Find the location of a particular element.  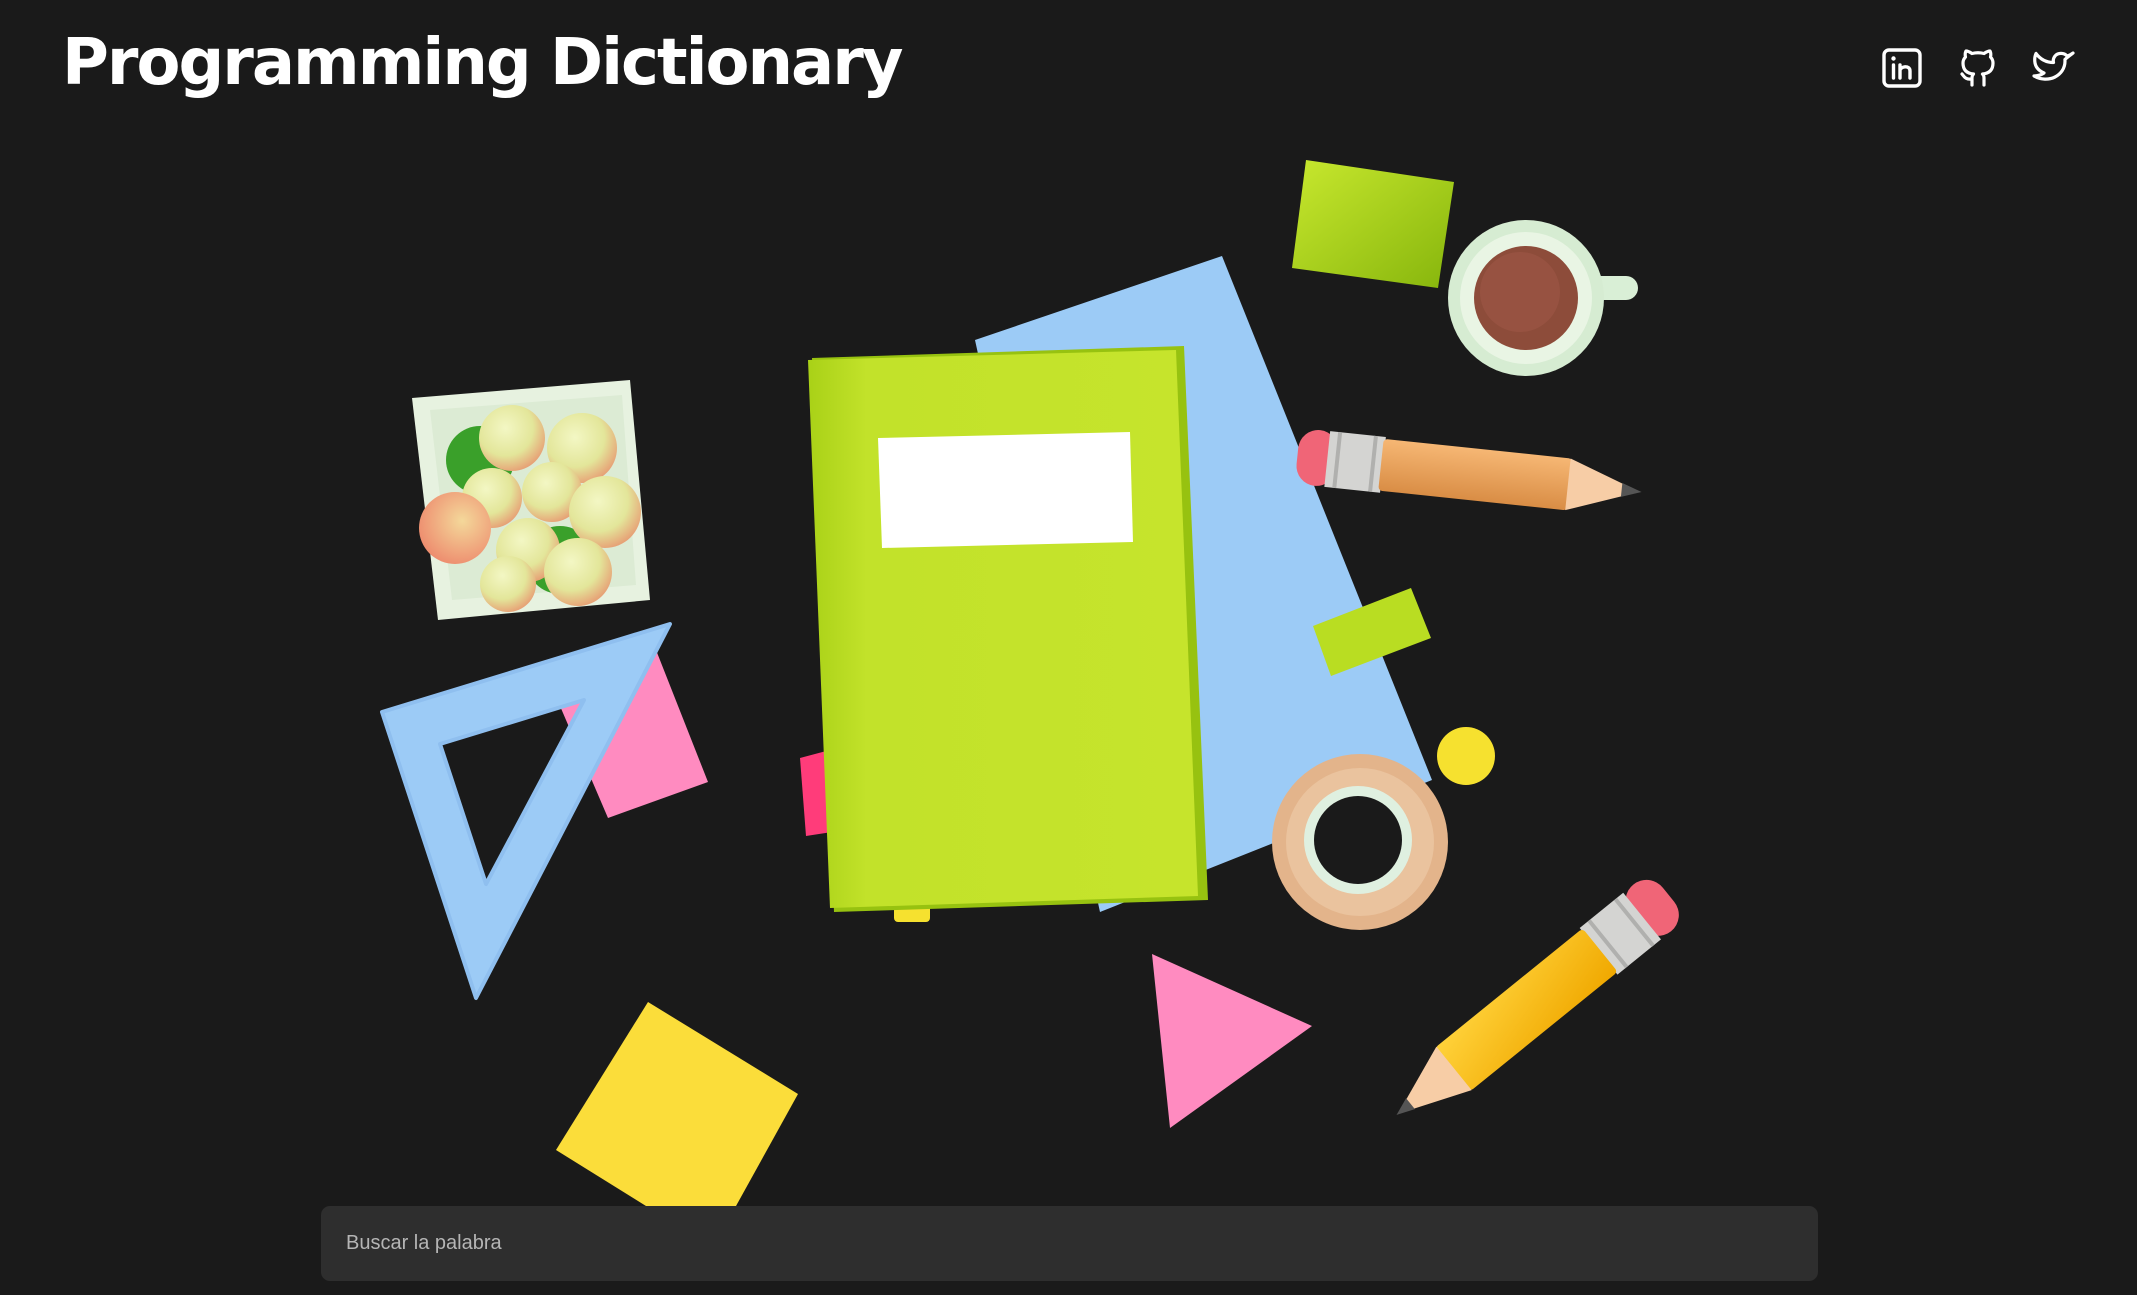

tape-roll is located at coordinates (1360, 842).